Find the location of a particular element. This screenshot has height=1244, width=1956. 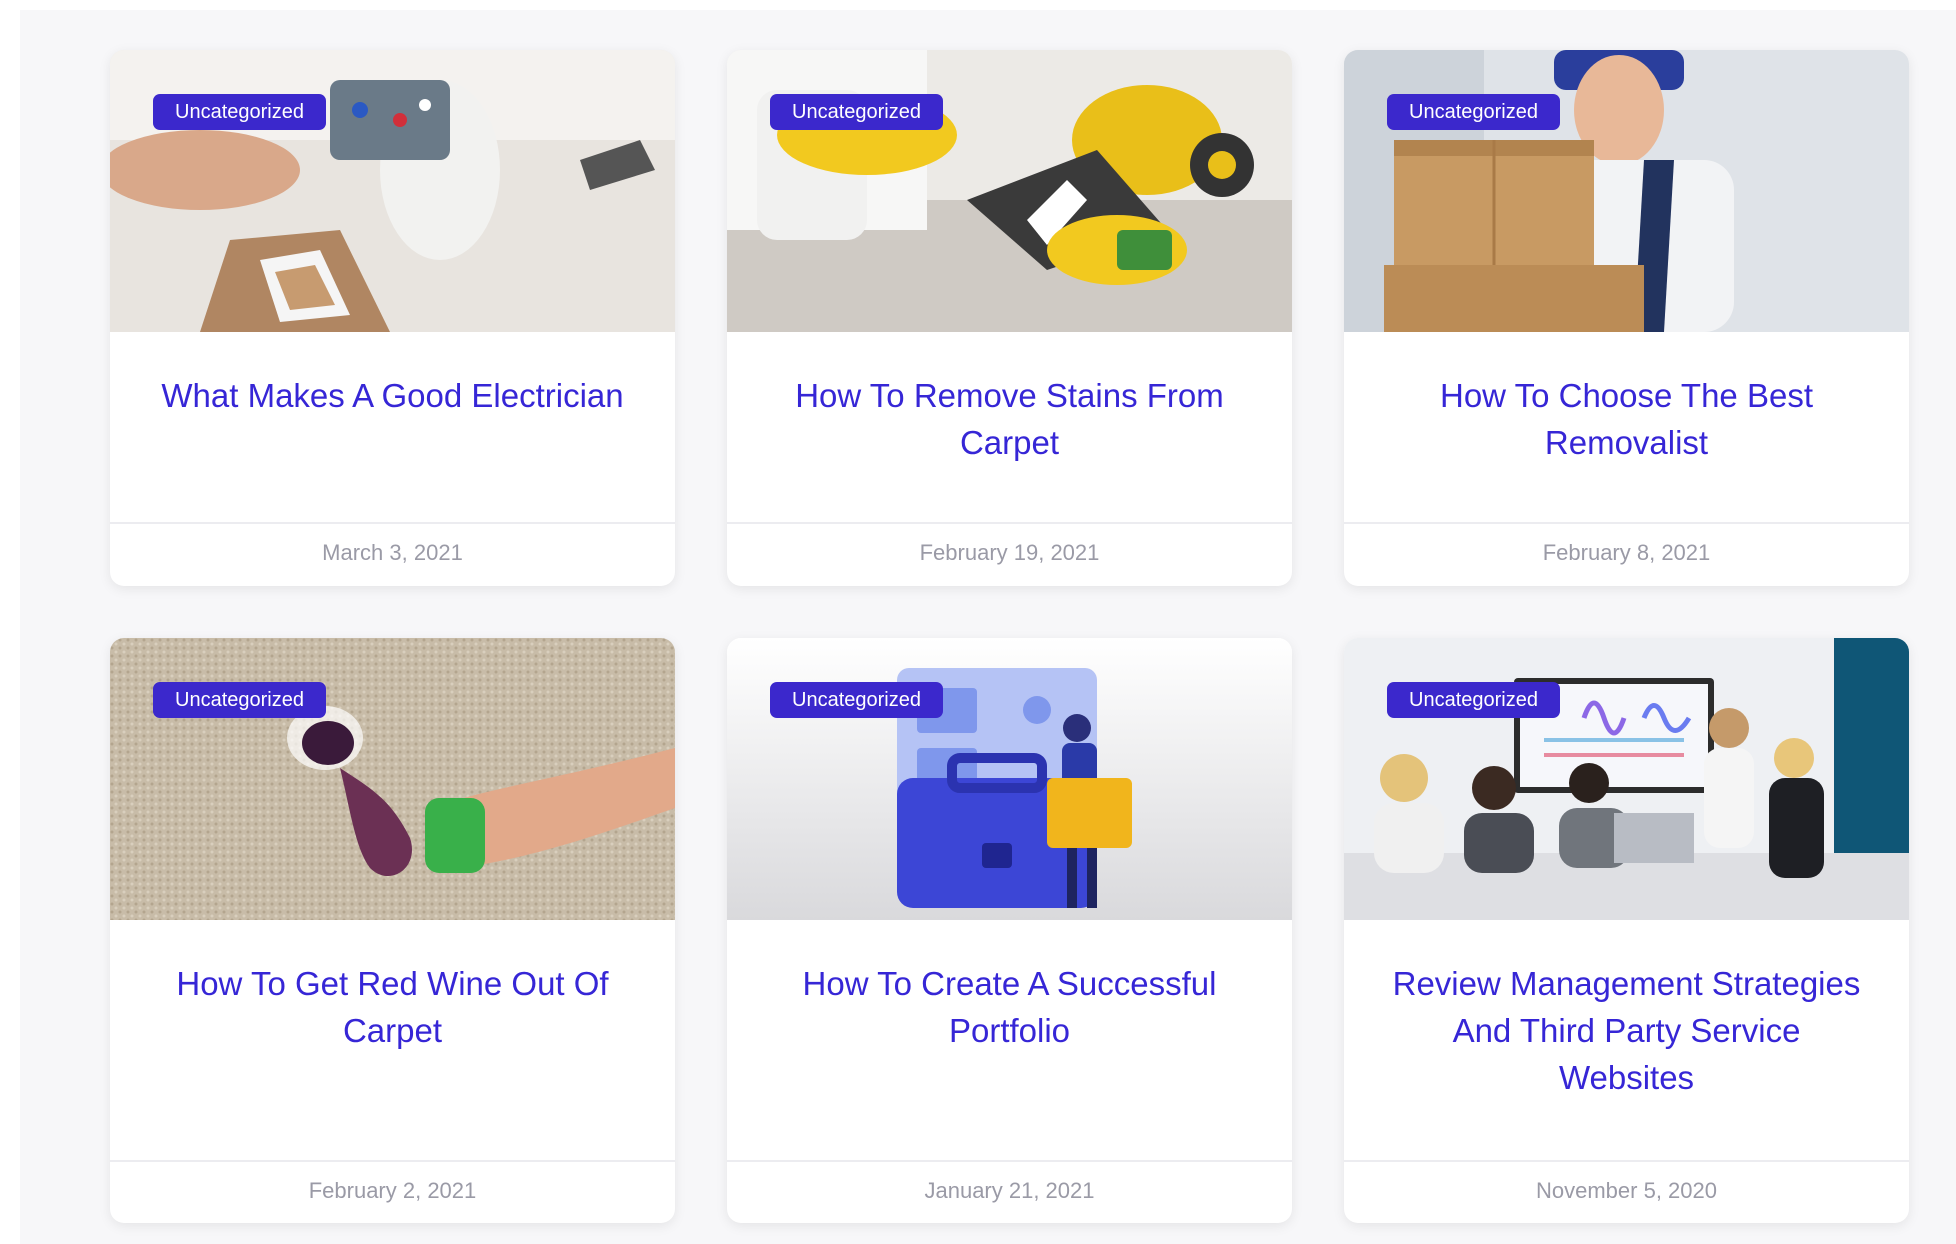

post-thumbnail-meeting is located at coordinates (1626, 779).